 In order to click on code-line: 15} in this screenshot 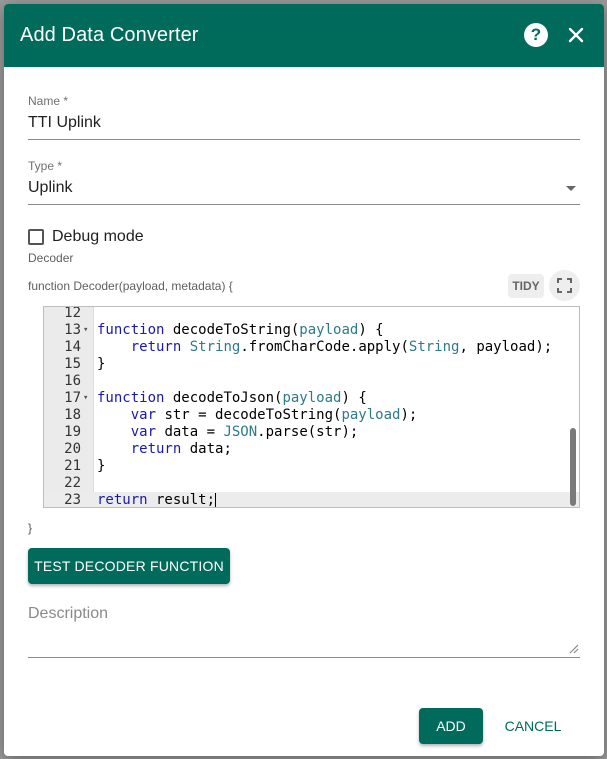, I will do `click(311, 364)`.